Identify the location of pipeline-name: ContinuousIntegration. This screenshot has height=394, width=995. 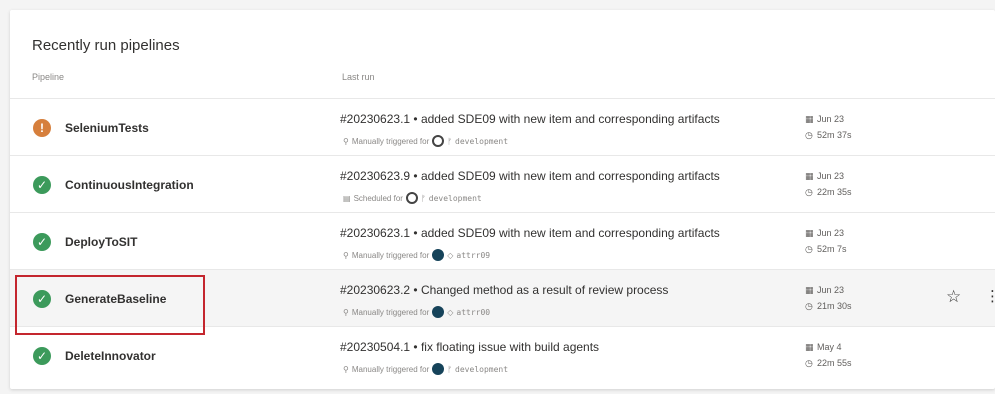
(129, 185).